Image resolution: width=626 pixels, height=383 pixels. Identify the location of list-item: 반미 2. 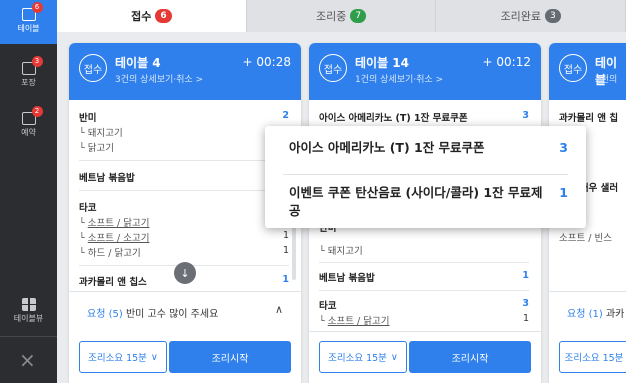
(184, 117).